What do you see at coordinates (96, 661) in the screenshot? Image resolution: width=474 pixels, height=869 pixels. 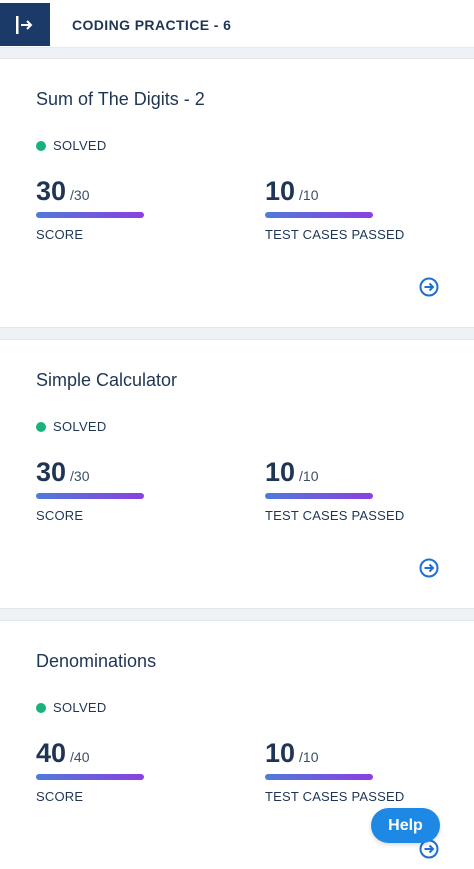 I see `problem-title: Denominations` at bounding box center [96, 661].